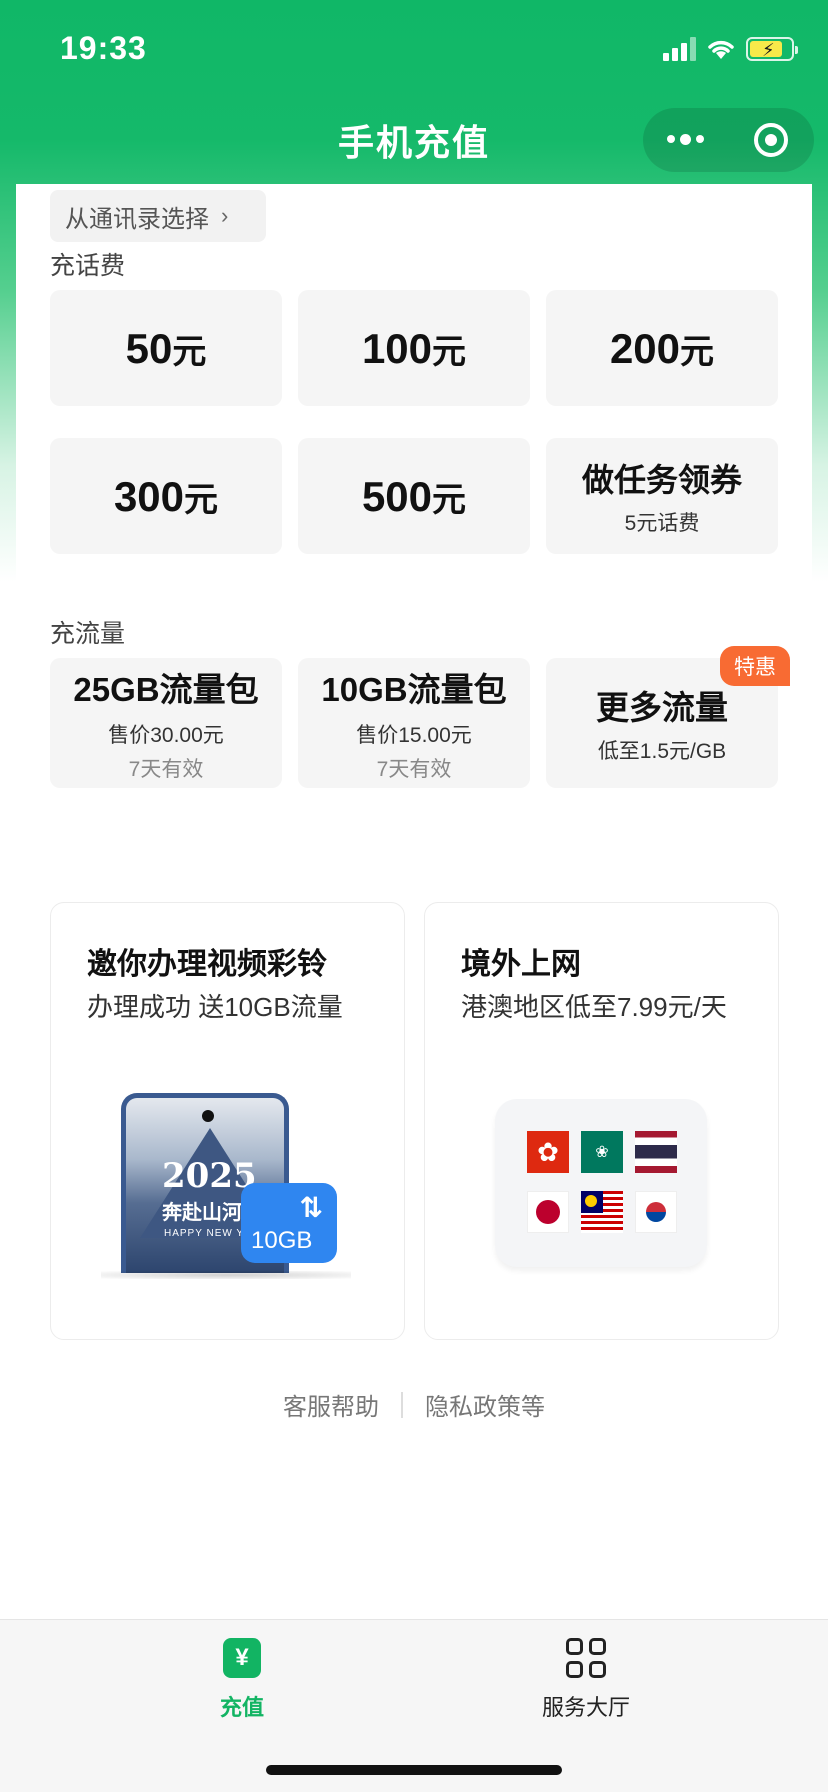  What do you see at coordinates (521, 964) in the screenshot?
I see `promo-title: 境外上网` at bounding box center [521, 964].